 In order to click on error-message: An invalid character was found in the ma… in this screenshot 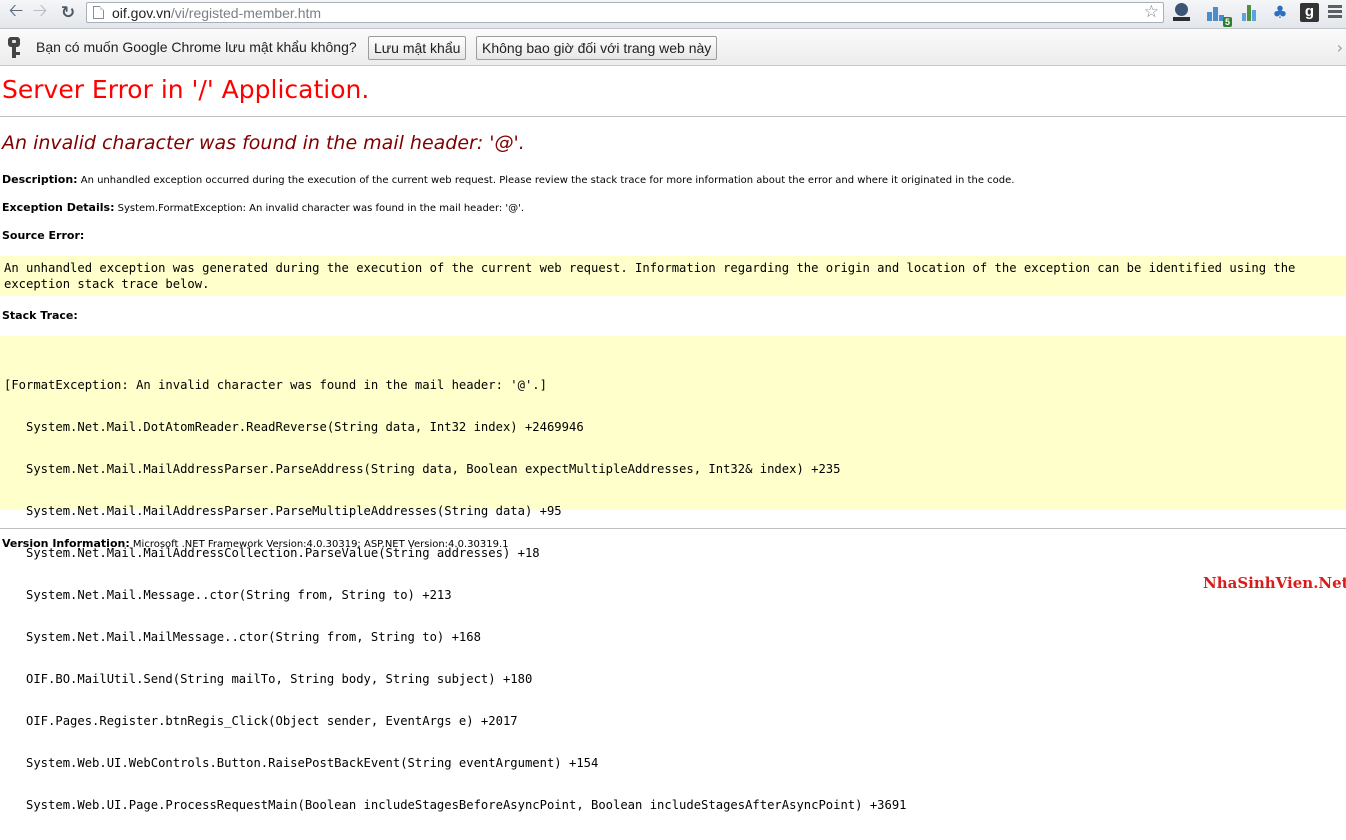, I will do `click(263, 143)`.